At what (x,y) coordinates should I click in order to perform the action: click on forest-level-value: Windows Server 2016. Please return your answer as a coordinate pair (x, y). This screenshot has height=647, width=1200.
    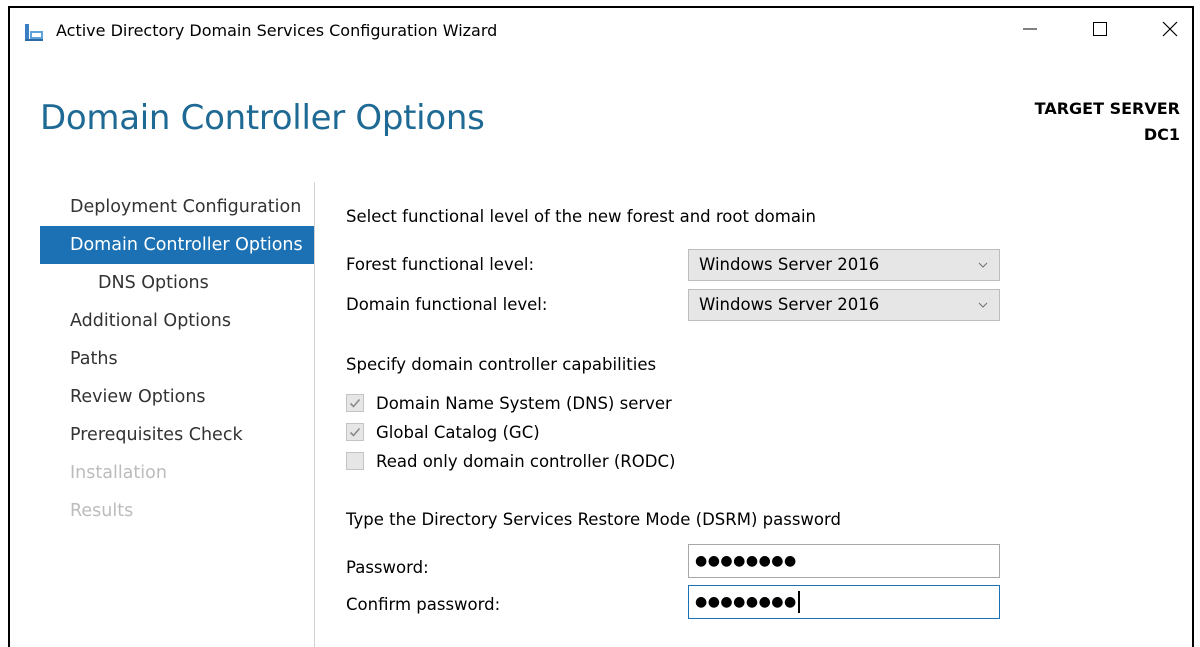
    Looking at the image, I should click on (789, 264).